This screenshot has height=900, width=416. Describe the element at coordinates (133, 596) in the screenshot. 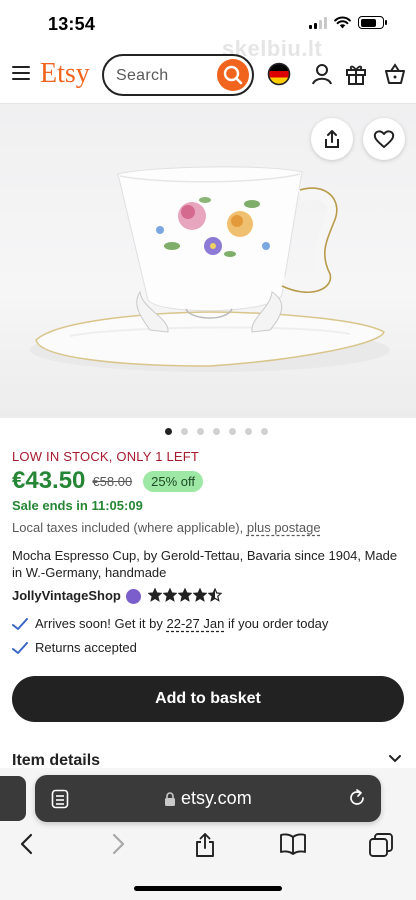

I see `star-seller-badge-icon` at that location.